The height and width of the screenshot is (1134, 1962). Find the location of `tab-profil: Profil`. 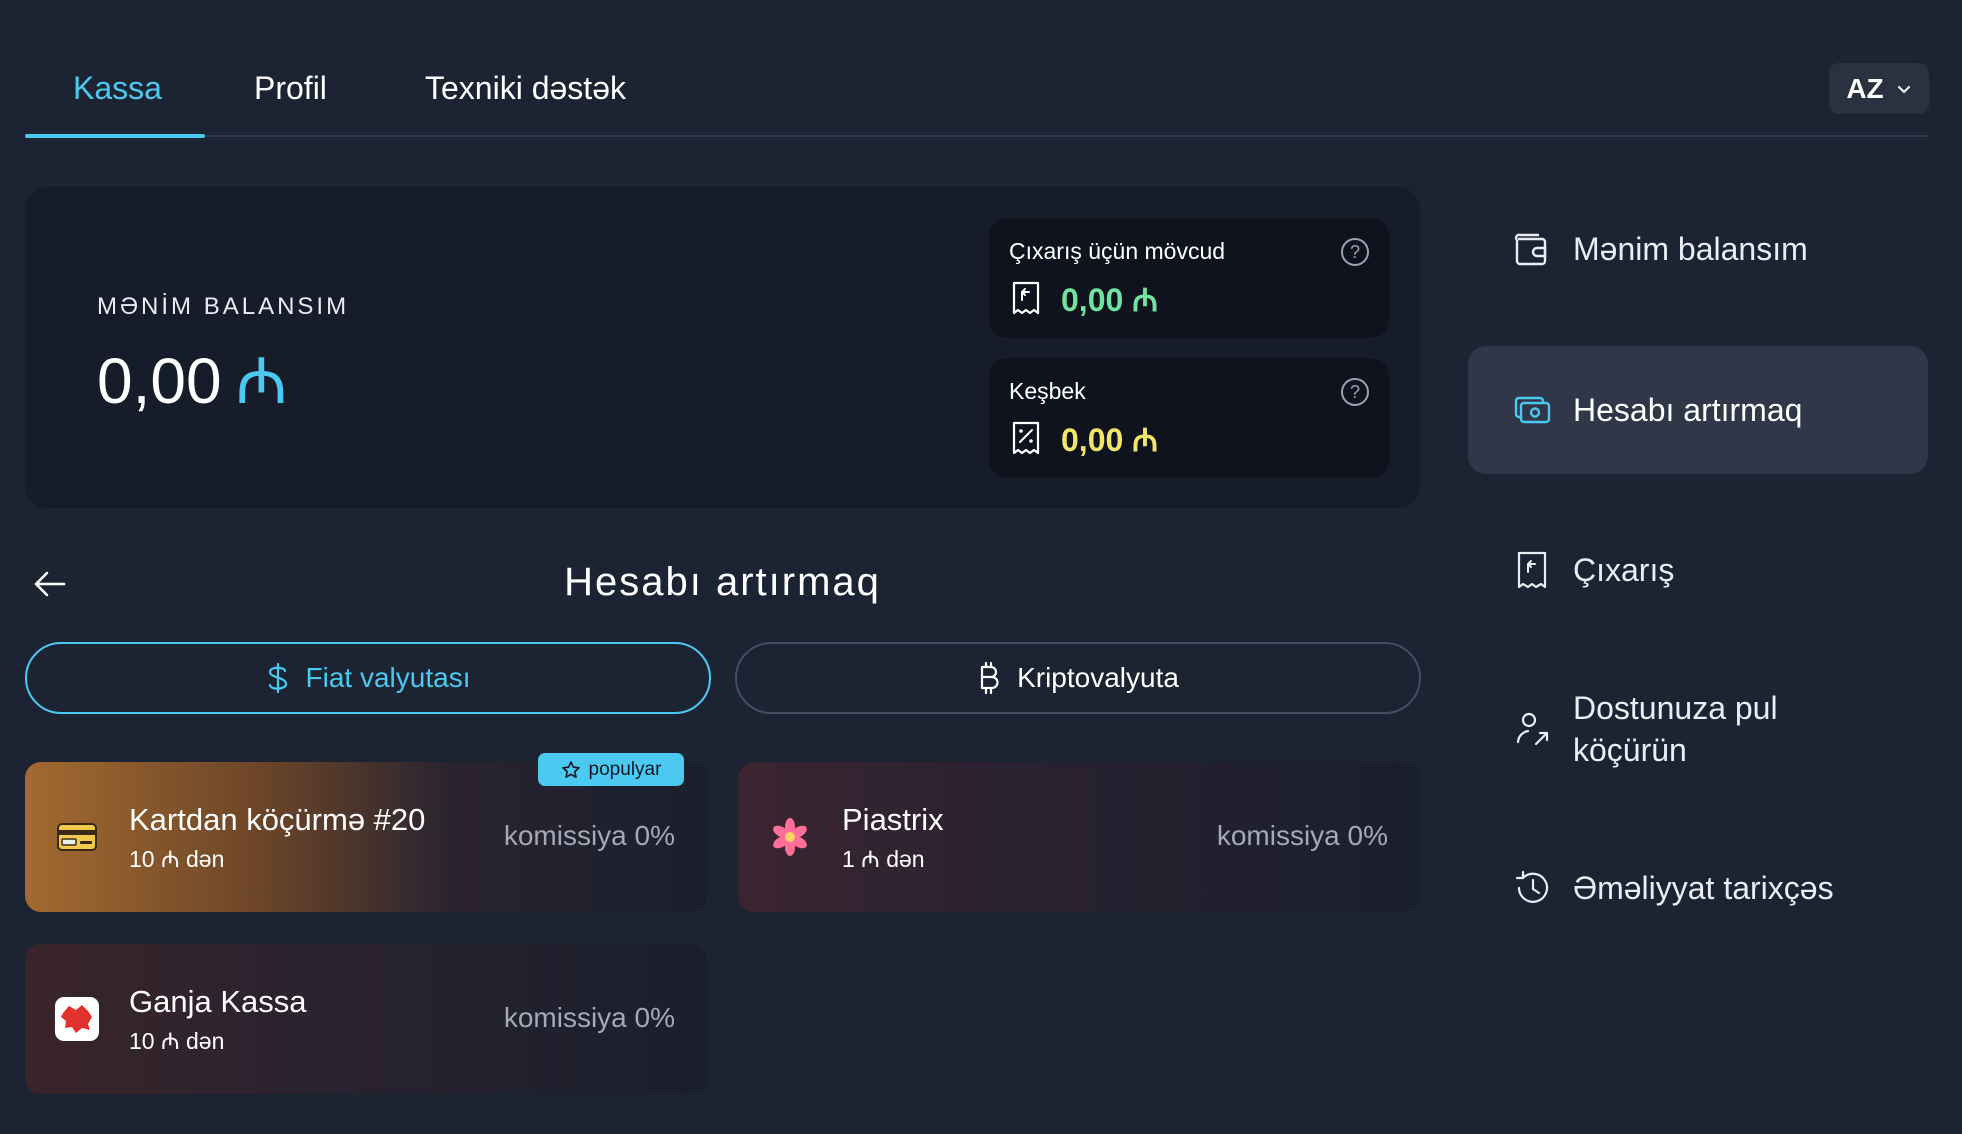

tab-profil: Profil is located at coordinates (290, 88).